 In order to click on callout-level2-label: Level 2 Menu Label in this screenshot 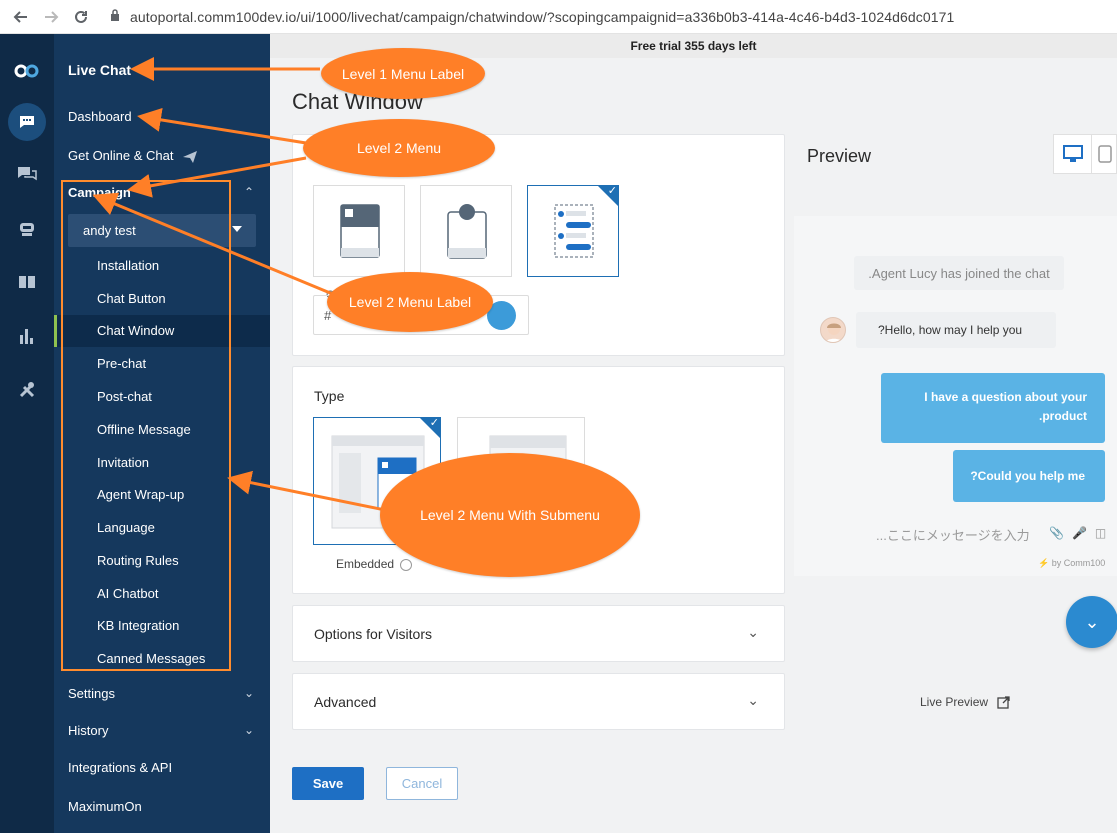, I will do `click(410, 302)`.